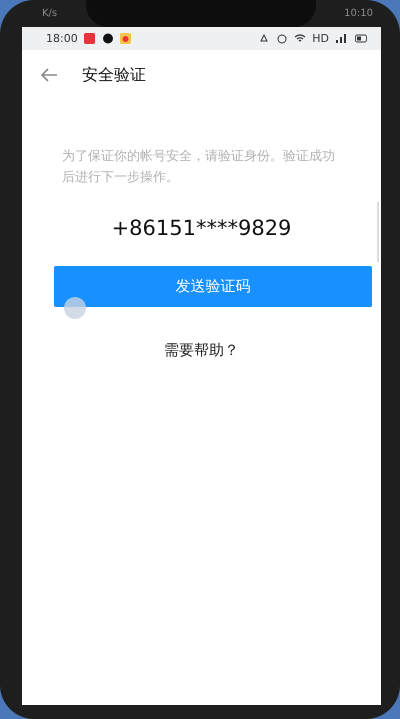  Describe the element at coordinates (378, 232) in the screenshot. I see `scroll-bar` at that location.